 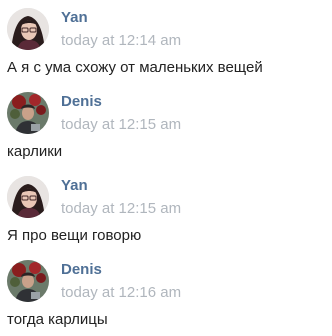 I want to click on message-text: тогда карлицы, so click(x=57, y=319).